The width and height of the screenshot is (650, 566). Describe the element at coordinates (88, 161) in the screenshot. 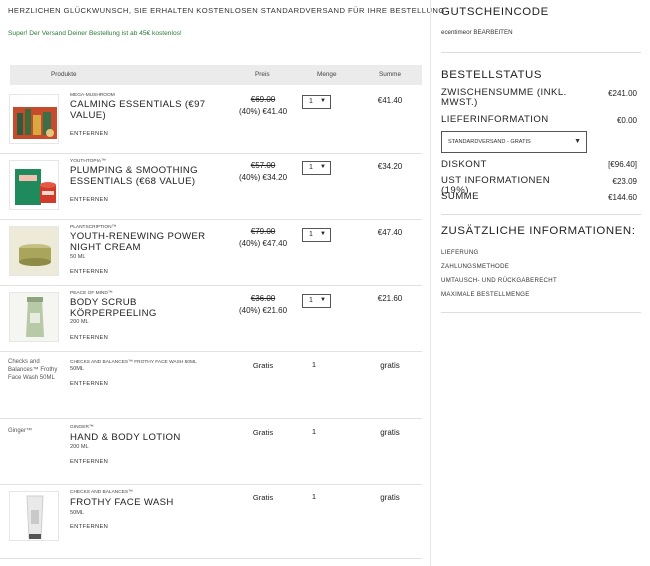

I see `product-brand: YOUTHTOPIA™` at that location.